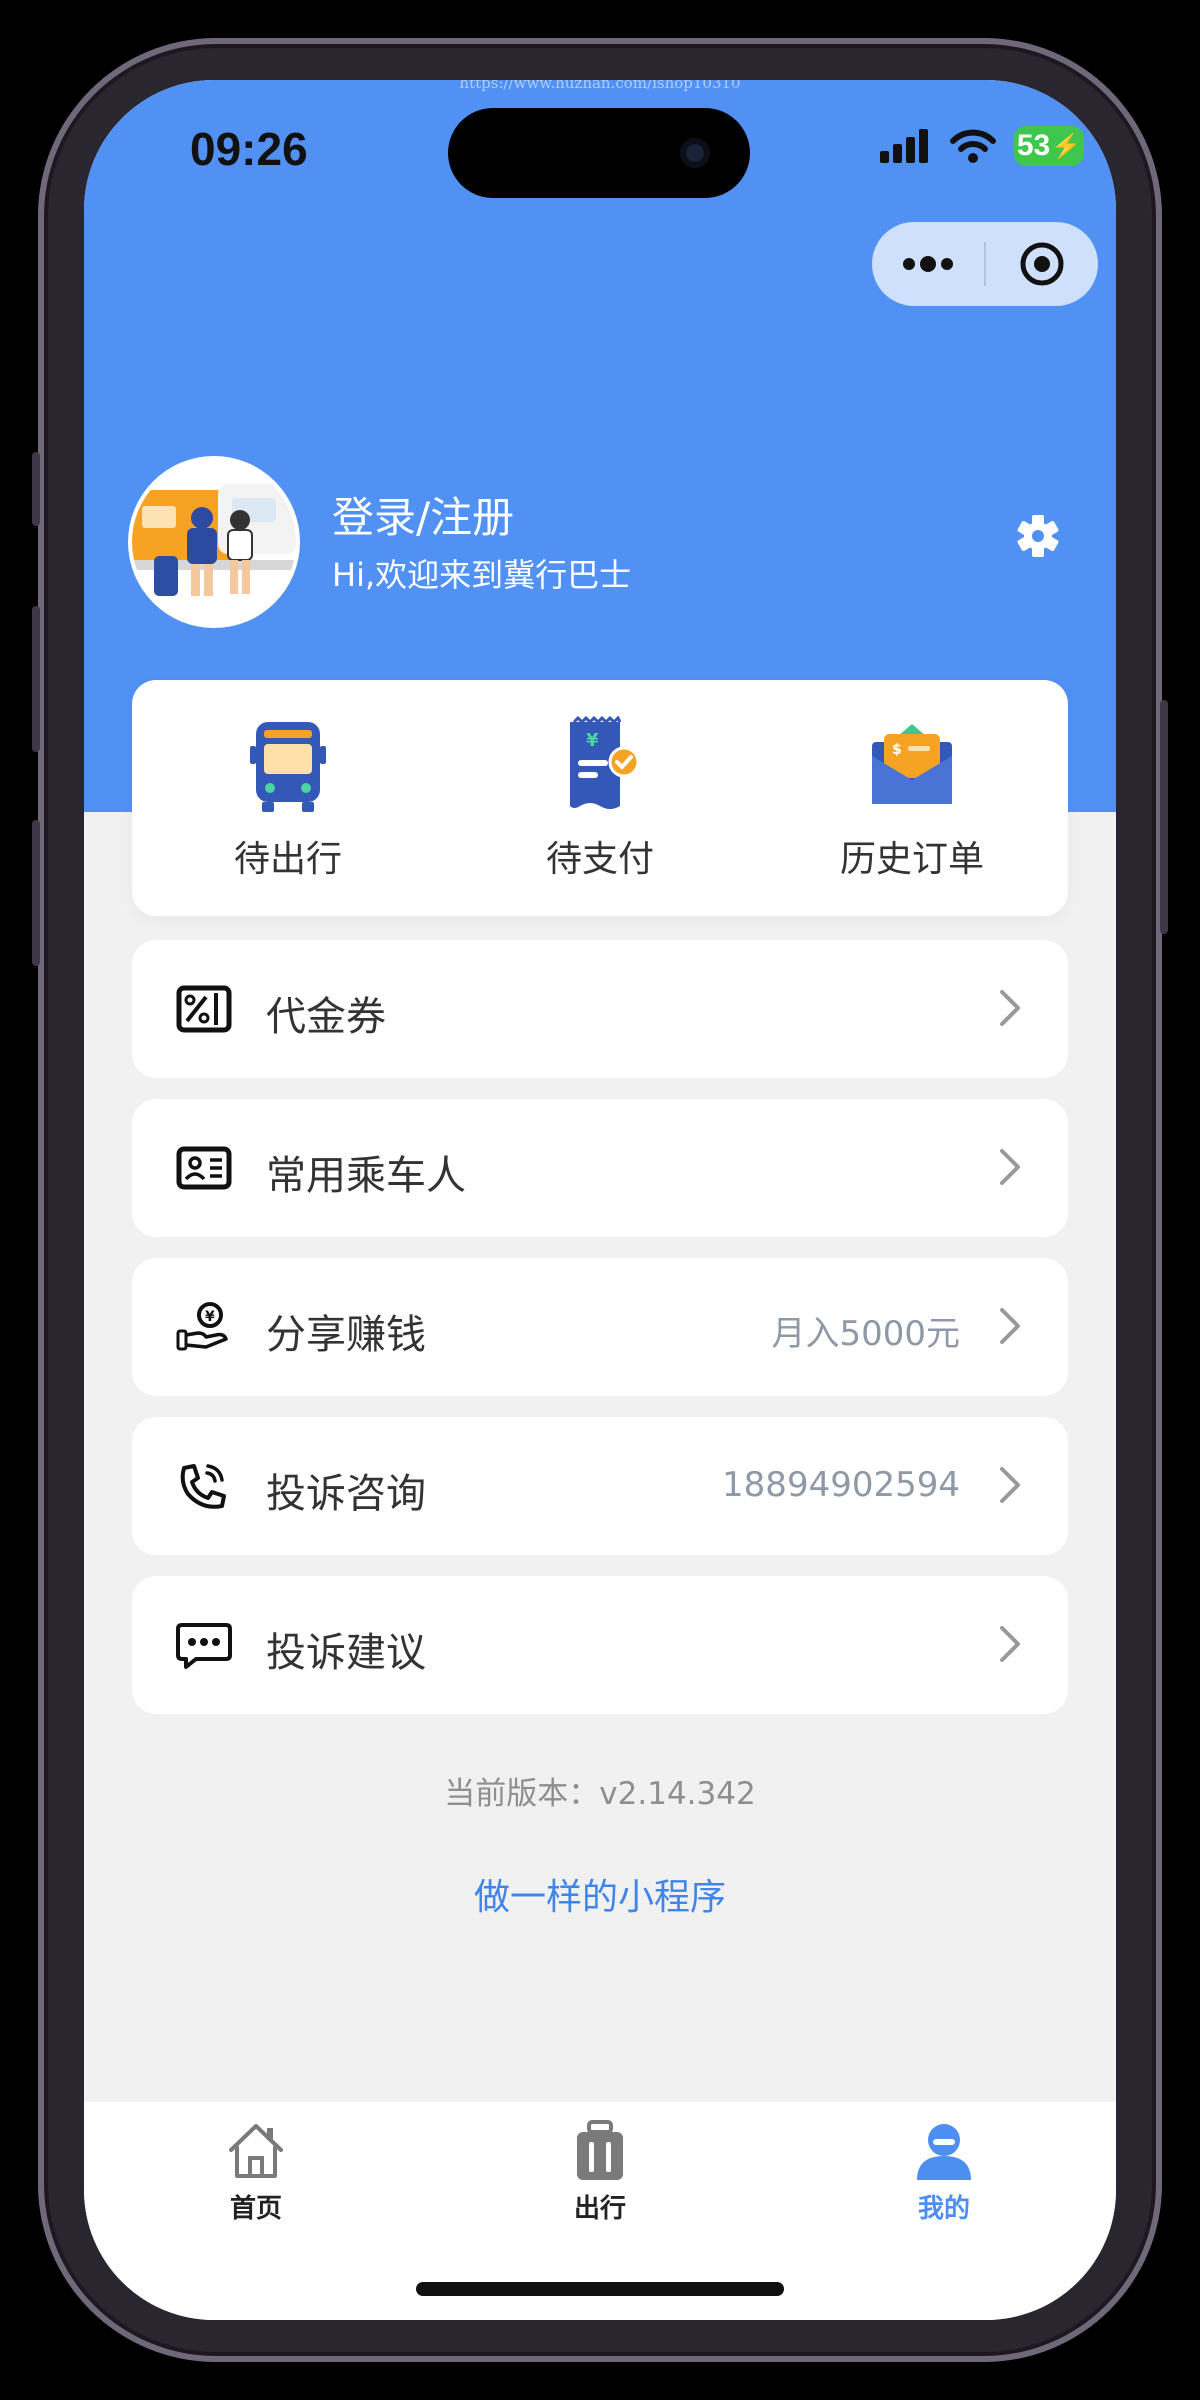  Describe the element at coordinates (605, 762) in the screenshot. I see `receipt-icon: ¥` at that location.